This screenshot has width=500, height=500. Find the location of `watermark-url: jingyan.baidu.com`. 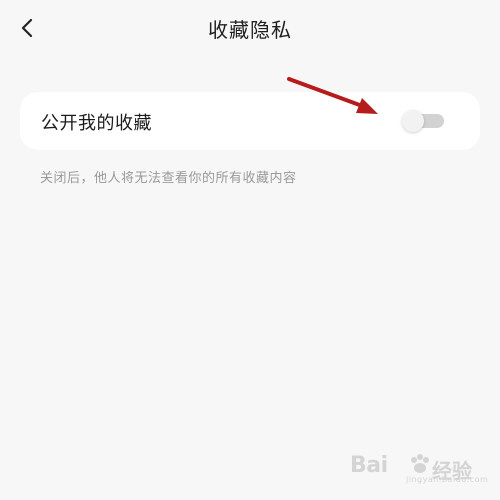

watermark-url: jingyan.baidu.com is located at coordinates (447, 479).